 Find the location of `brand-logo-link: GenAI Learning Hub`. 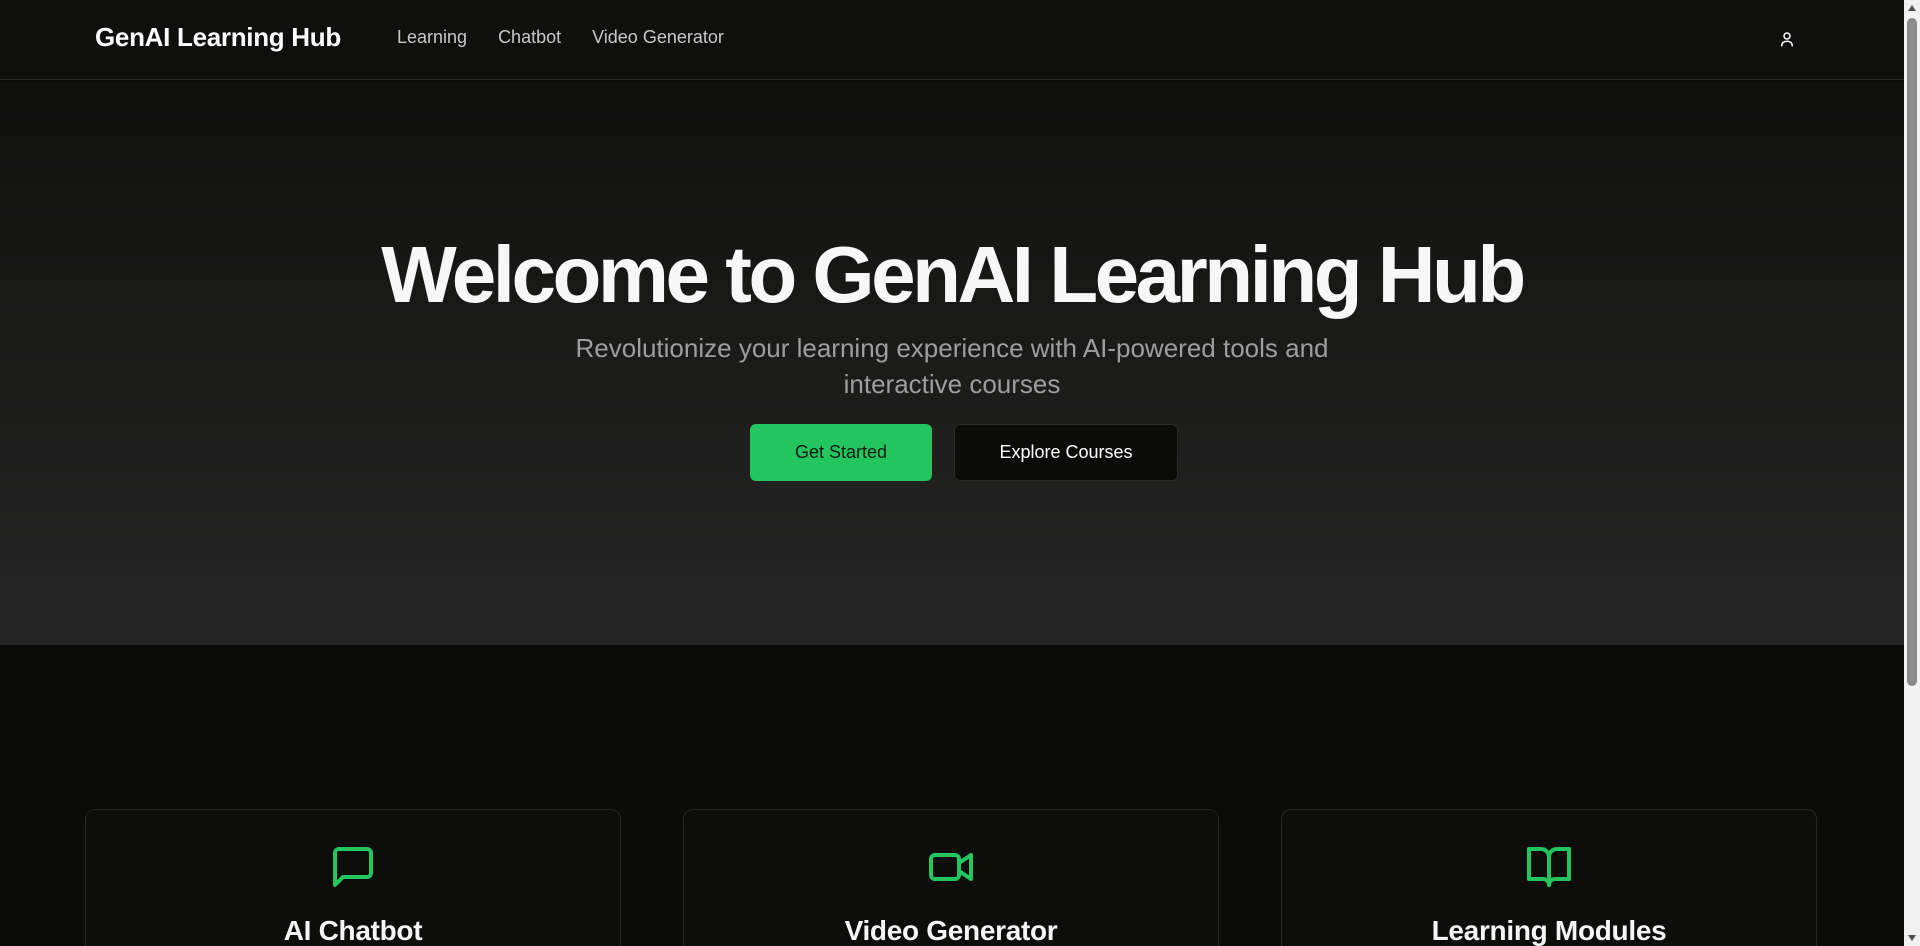

brand-logo-link: GenAI Learning Hub is located at coordinates (218, 37).